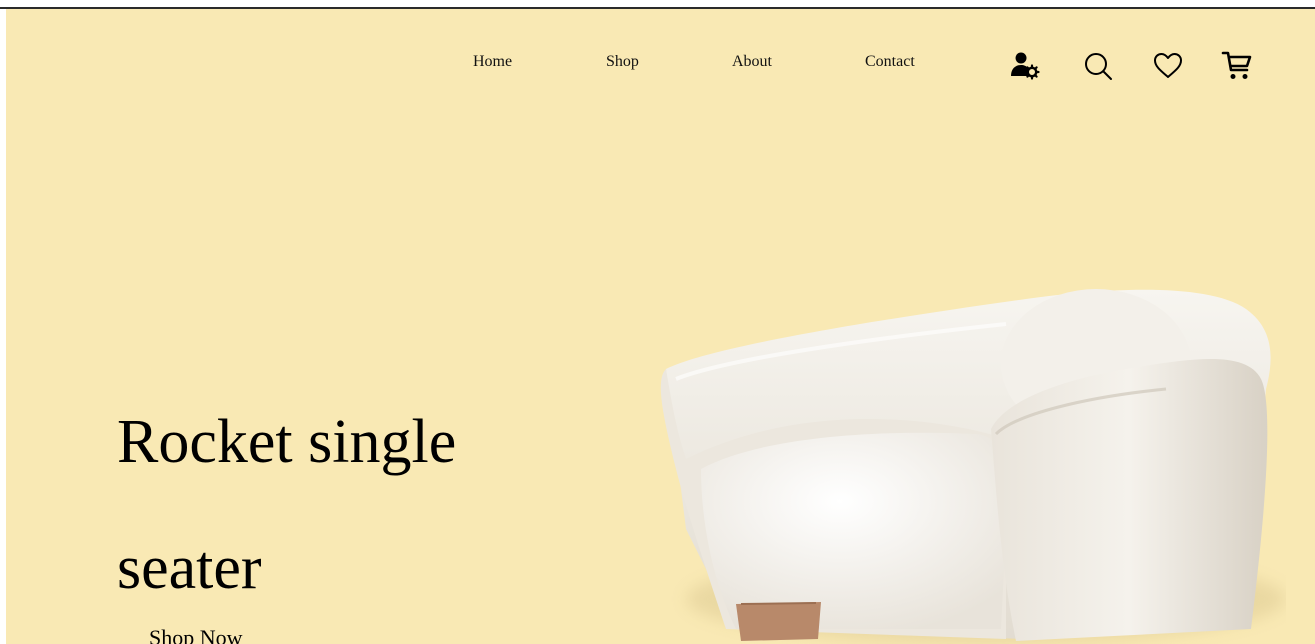 This screenshot has width=1315, height=644. I want to click on hero-title-line-1: Rocket single, so click(287, 442).